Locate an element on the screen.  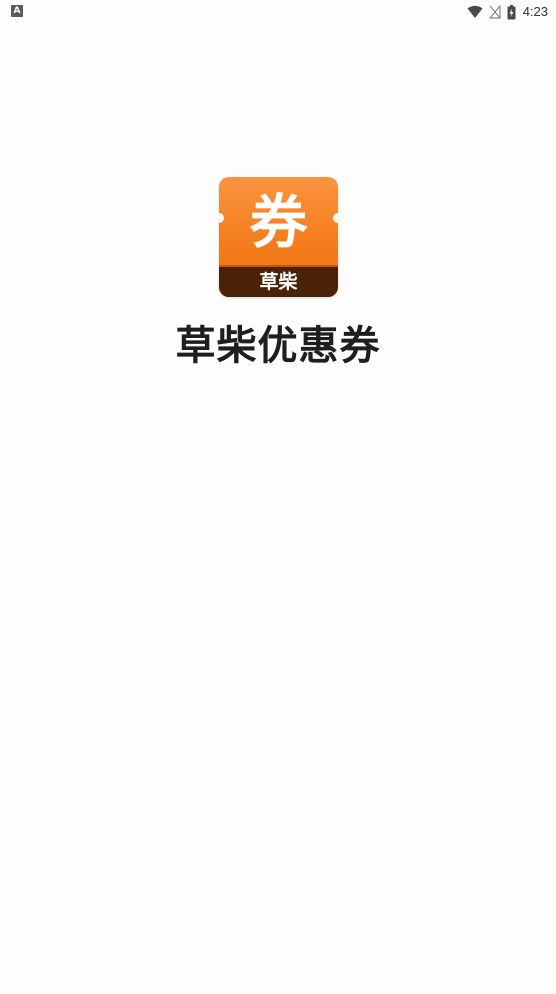
battery-charging-icon is located at coordinates (511, 11).